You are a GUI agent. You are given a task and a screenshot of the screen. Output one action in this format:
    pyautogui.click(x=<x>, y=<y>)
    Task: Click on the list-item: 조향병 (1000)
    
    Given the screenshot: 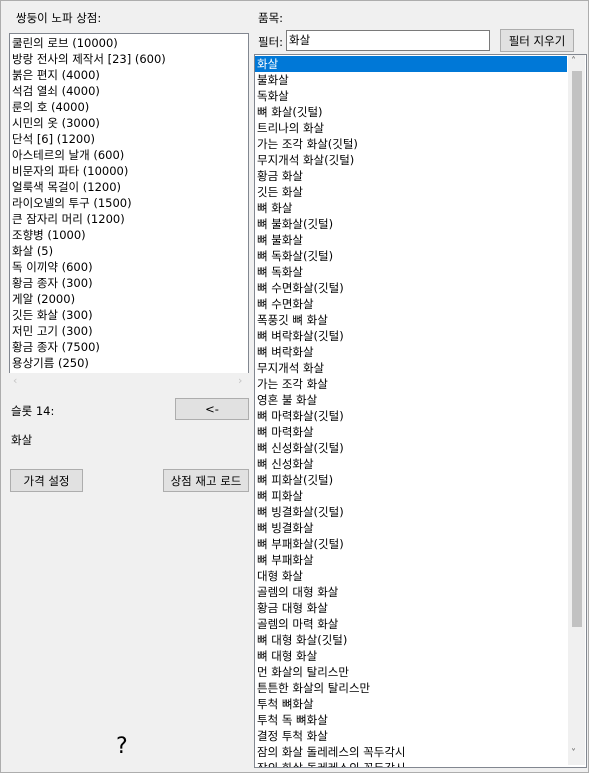 What is the action you would take?
    pyautogui.click(x=129, y=235)
    